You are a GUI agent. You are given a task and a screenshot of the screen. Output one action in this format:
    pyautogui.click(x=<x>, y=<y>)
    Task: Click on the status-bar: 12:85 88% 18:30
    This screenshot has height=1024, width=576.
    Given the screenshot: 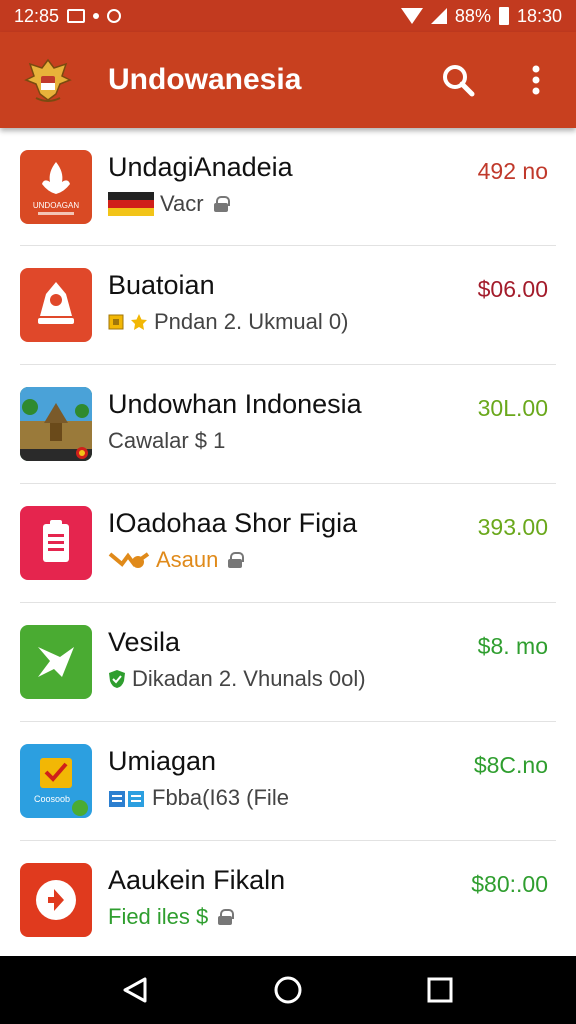 What is the action you would take?
    pyautogui.click(x=288, y=16)
    